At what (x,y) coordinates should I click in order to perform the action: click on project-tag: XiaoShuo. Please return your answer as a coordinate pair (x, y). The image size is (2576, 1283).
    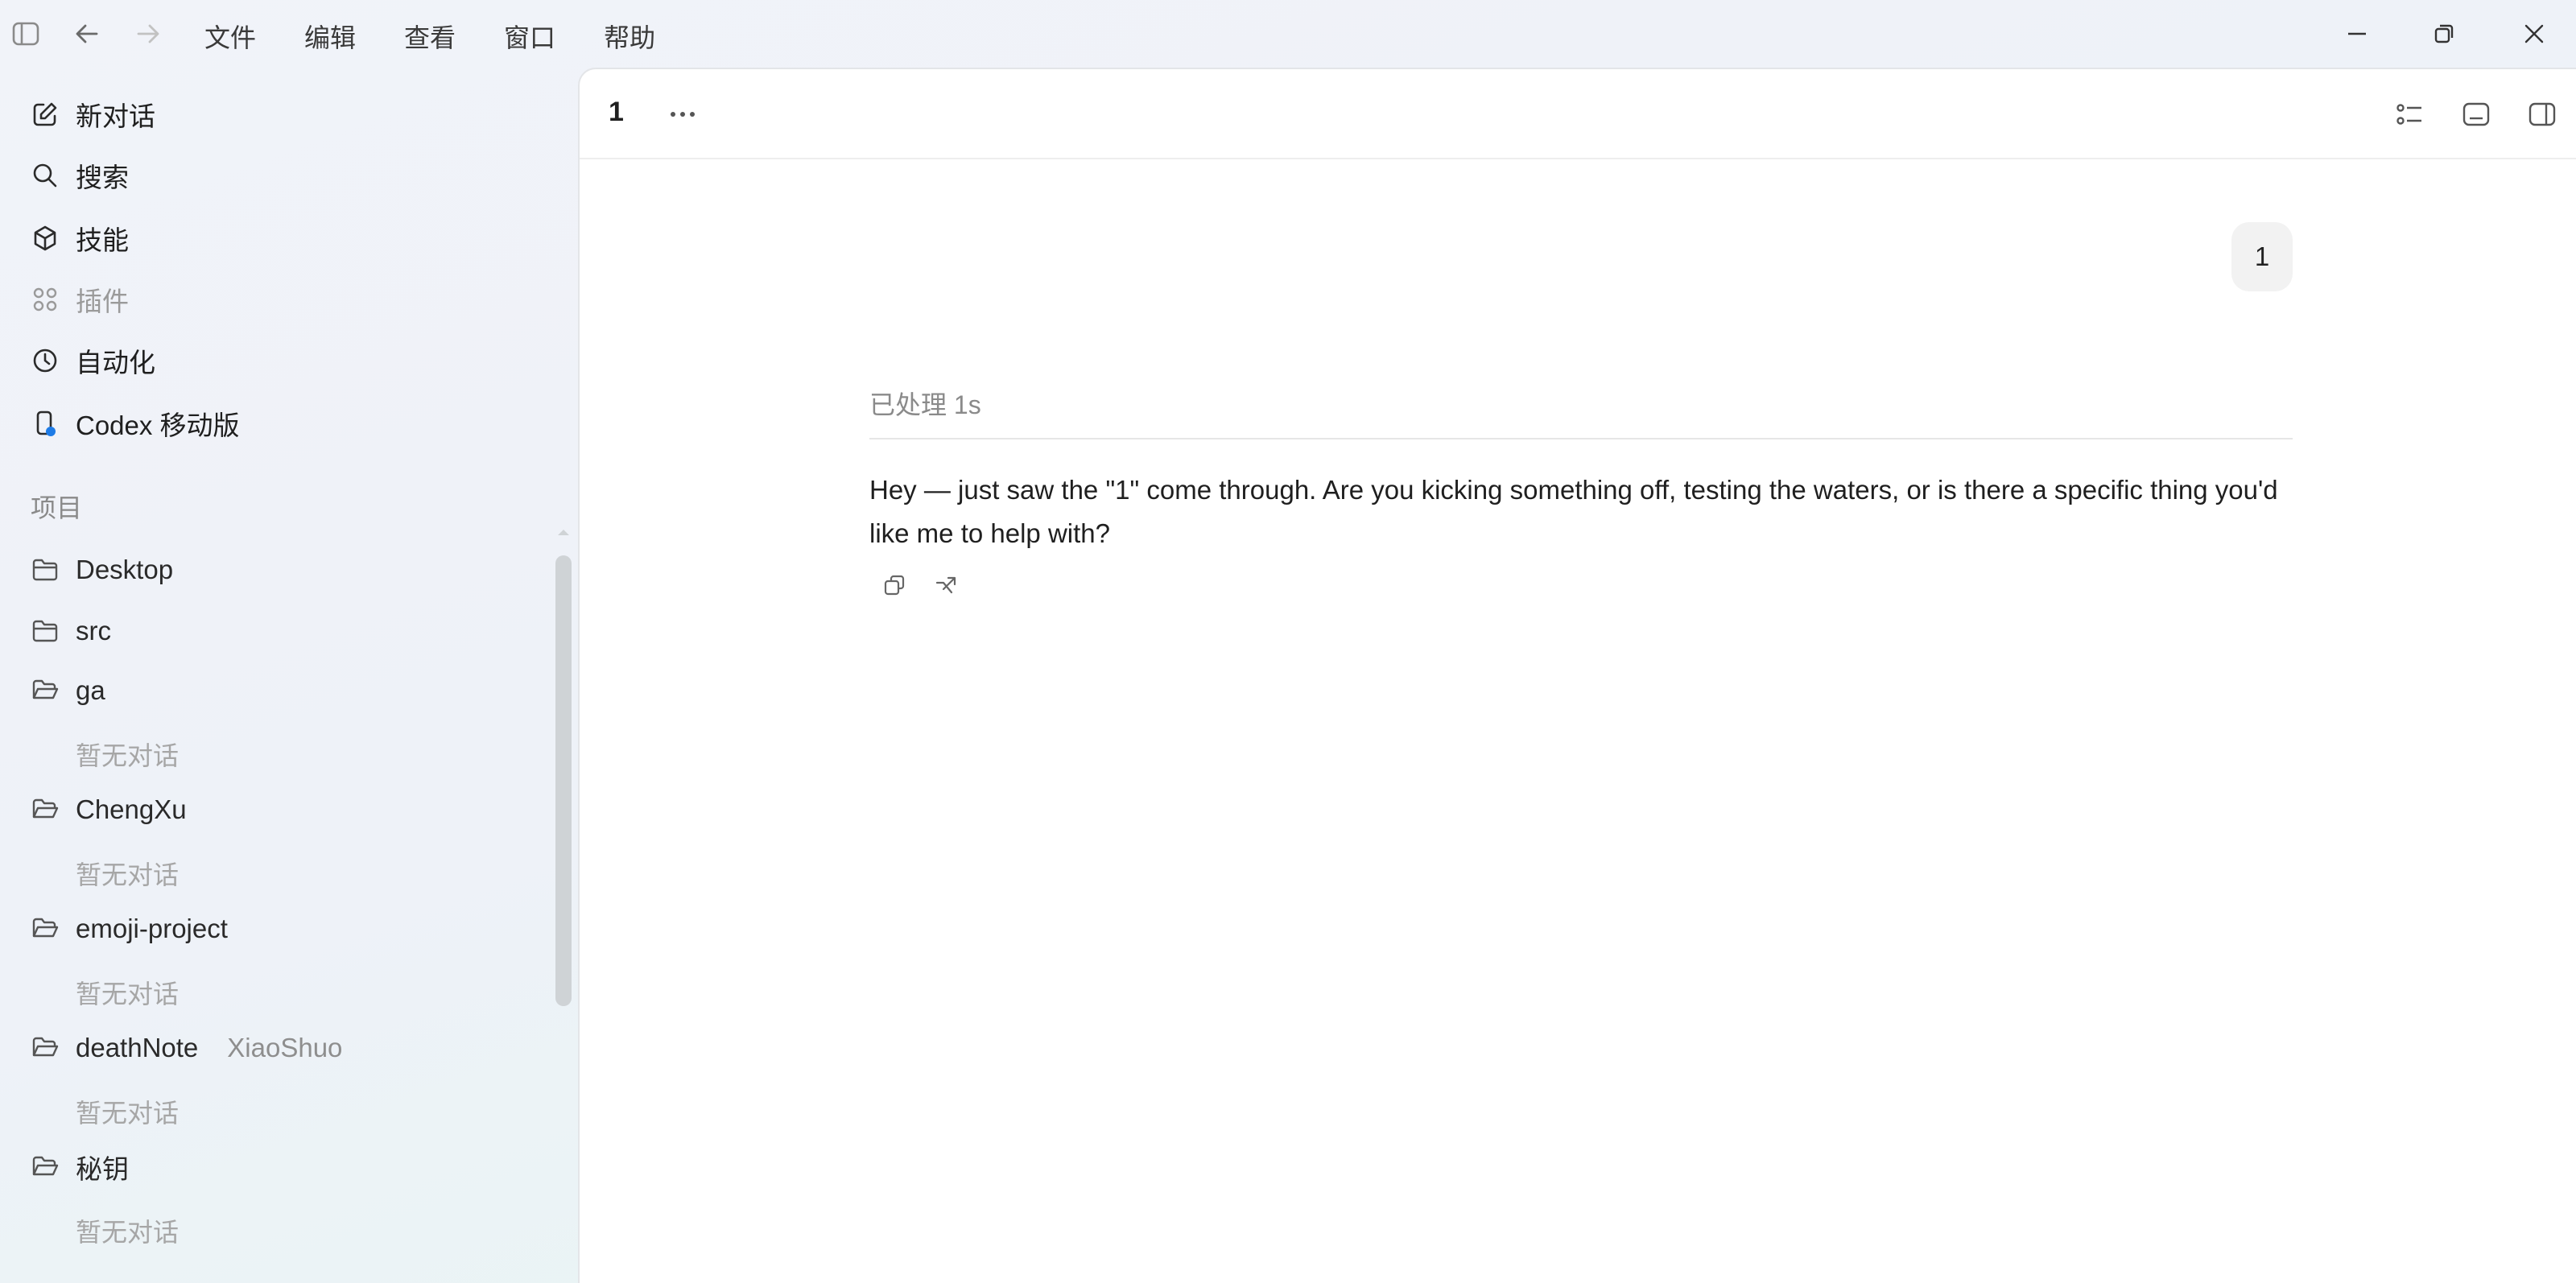
    Looking at the image, I should click on (285, 1047).